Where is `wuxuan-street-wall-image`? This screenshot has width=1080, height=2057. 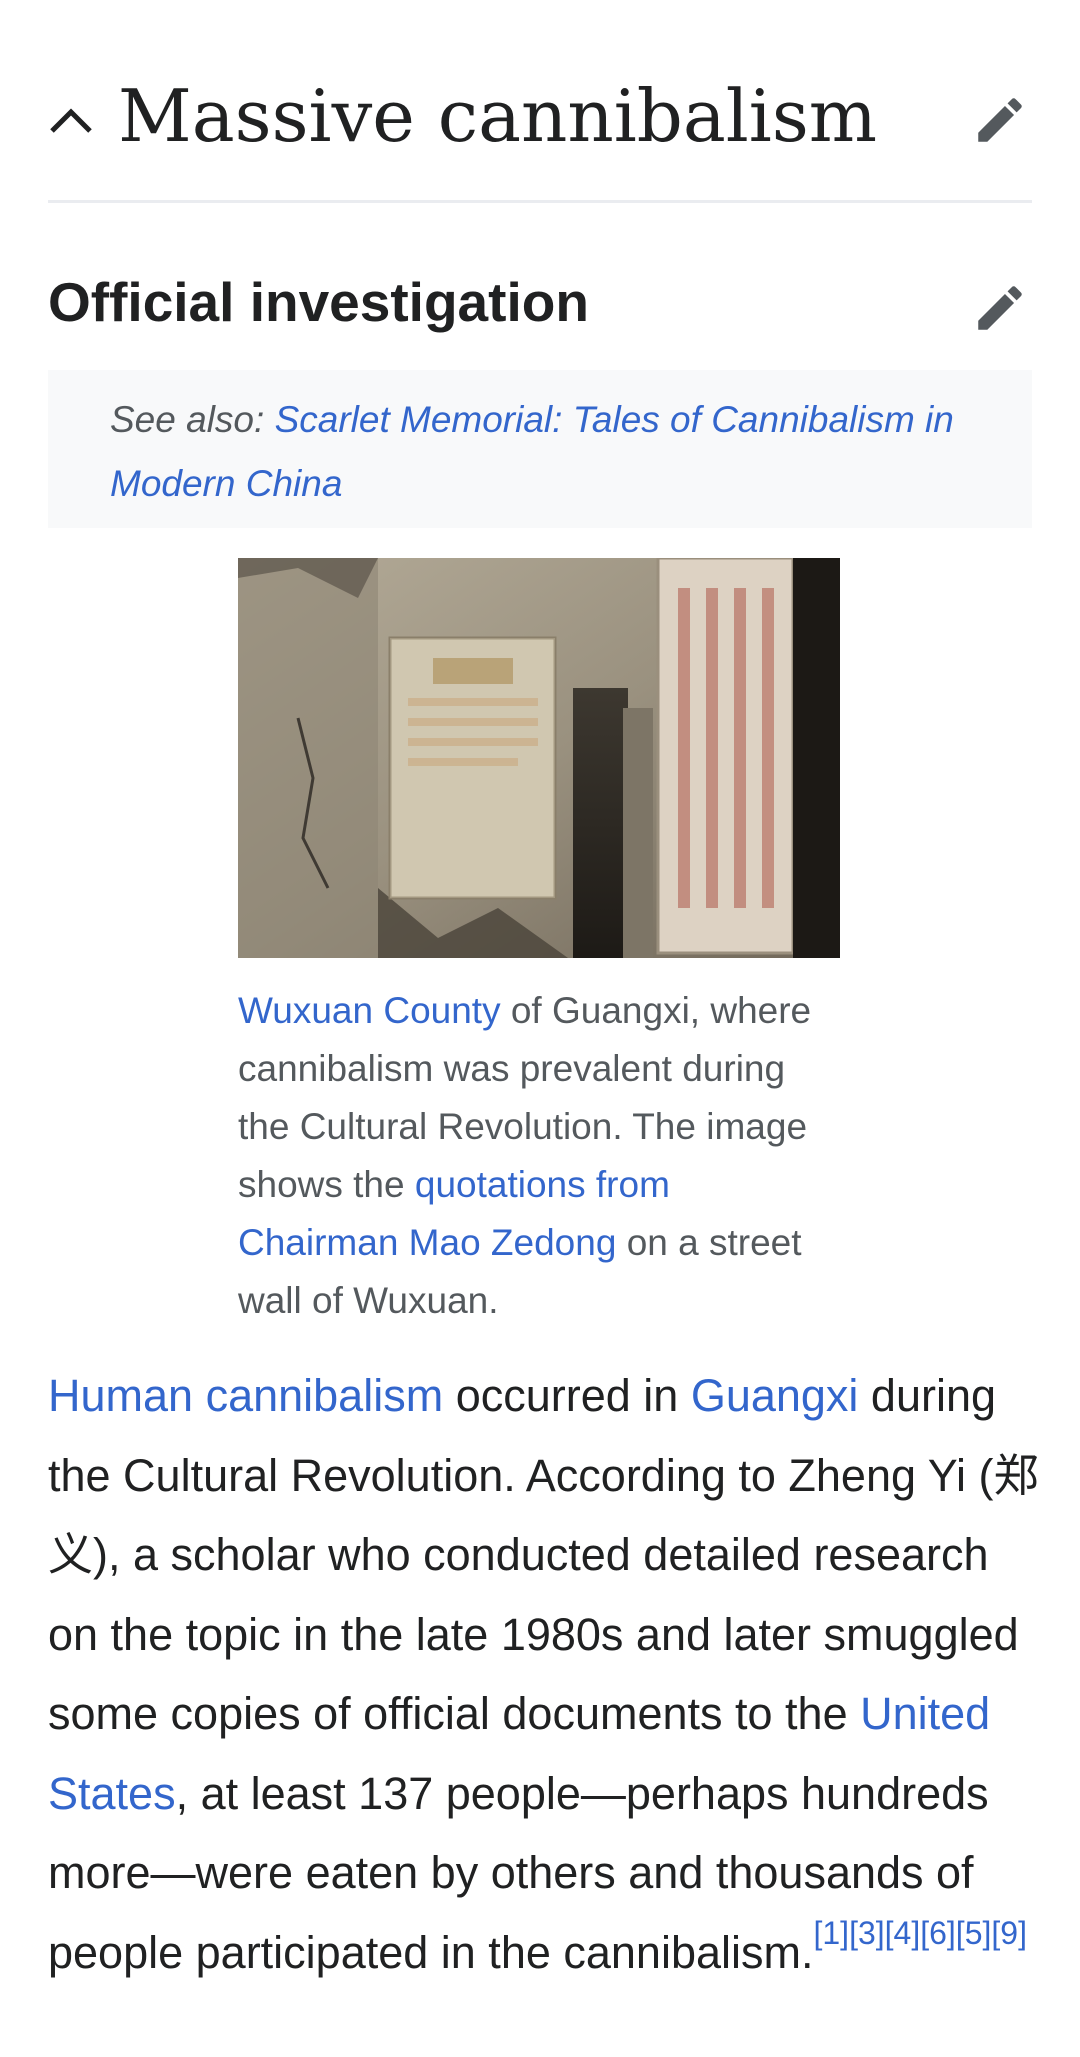
wuxuan-street-wall-image is located at coordinates (539, 758).